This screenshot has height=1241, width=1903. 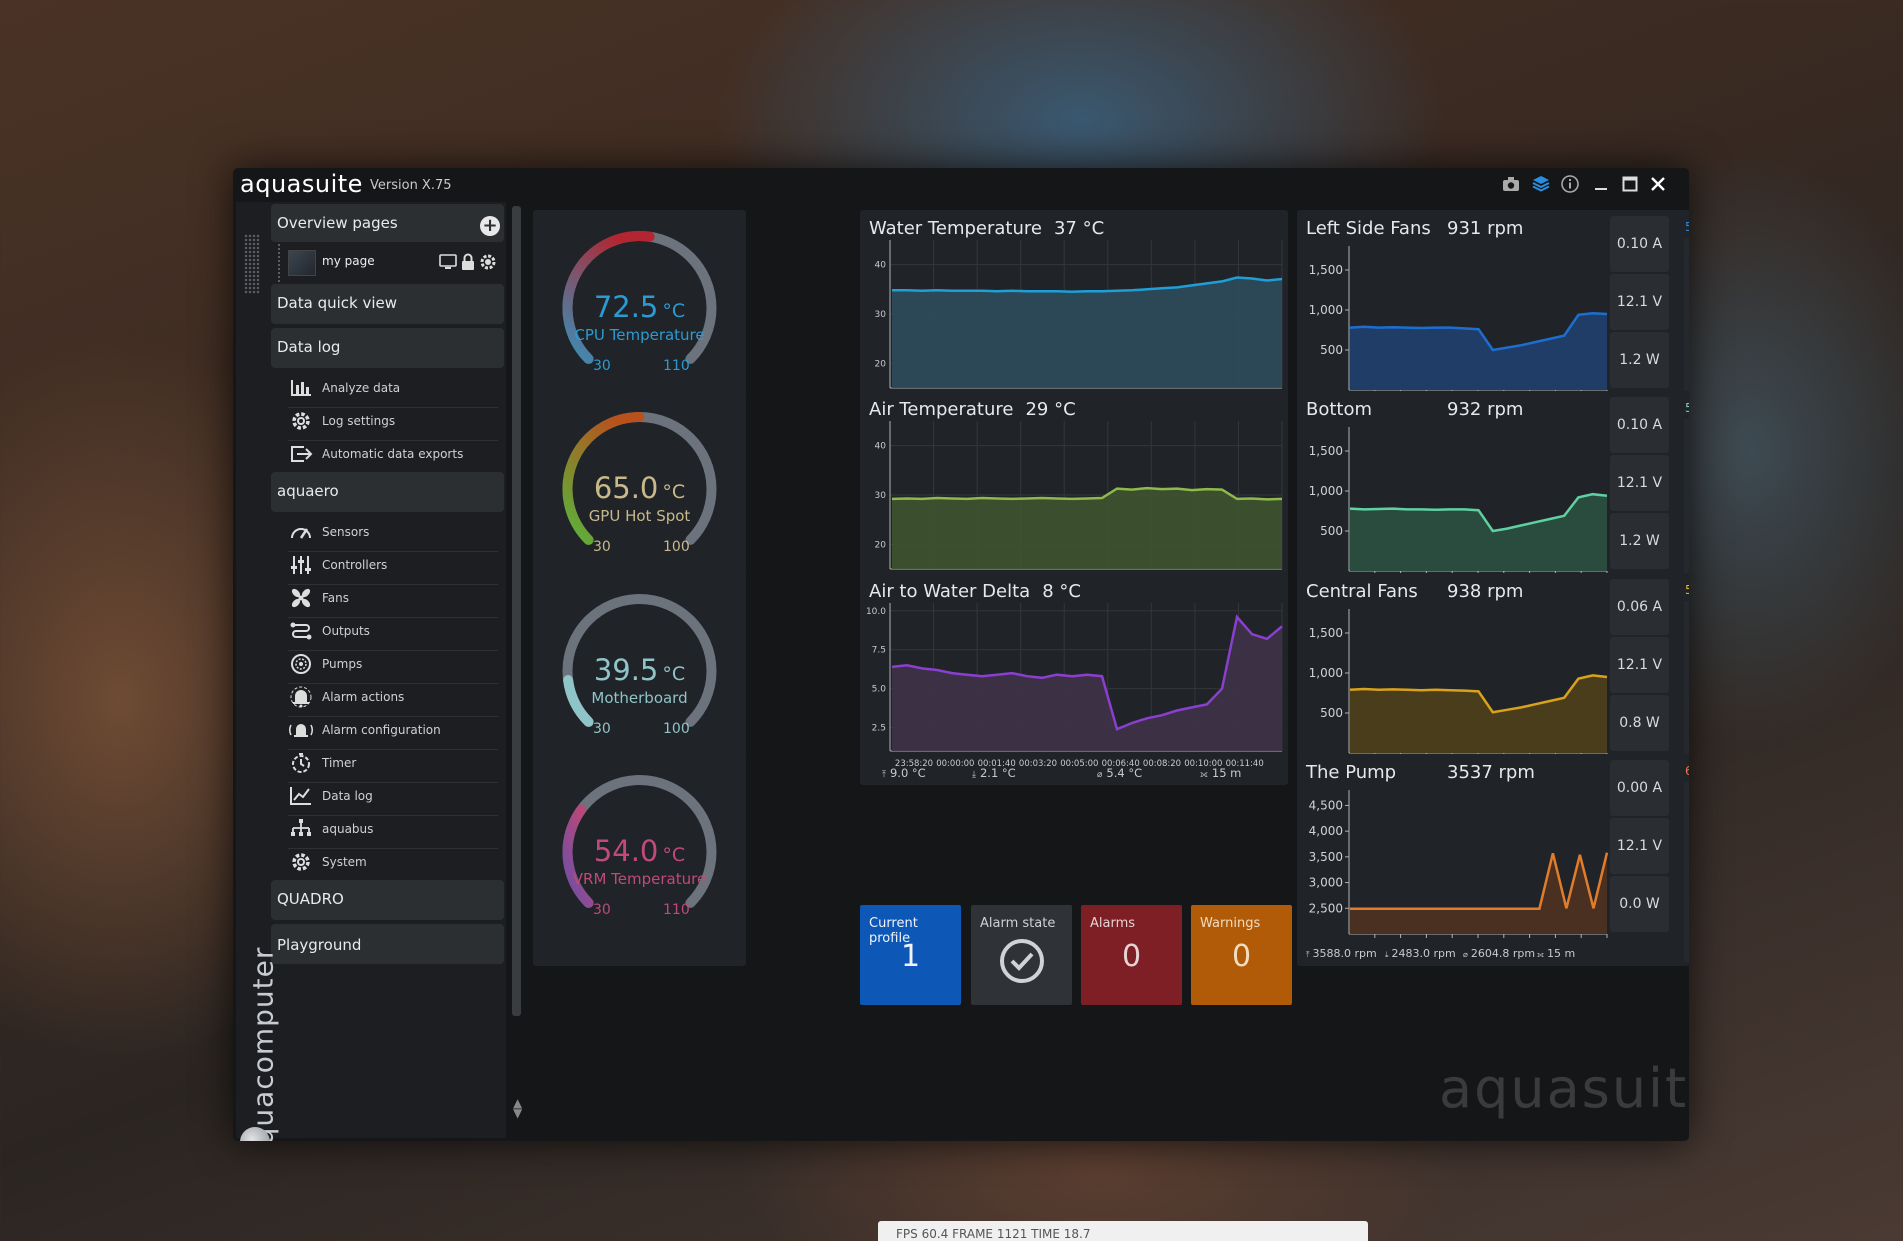 What do you see at coordinates (448, 262) in the screenshot?
I see `monitor-icon` at bounding box center [448, 262].